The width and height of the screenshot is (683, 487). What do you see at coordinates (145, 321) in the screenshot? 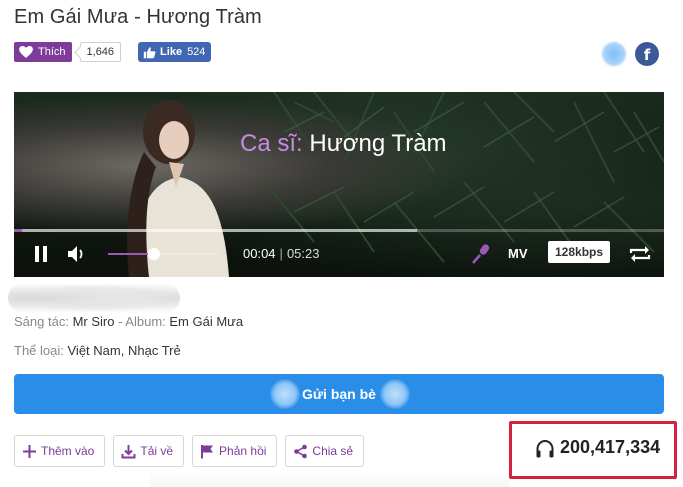
I see `album-label: Album:` at bounding box center [145, 321].